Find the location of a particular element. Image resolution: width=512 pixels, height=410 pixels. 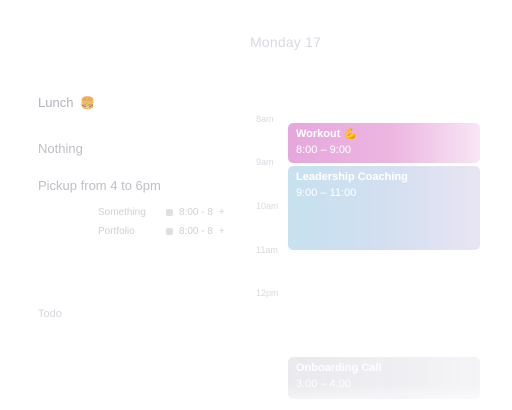

event-workout: Workout 💪 8:00 – 9:00 is located at coordinates (384, 143).